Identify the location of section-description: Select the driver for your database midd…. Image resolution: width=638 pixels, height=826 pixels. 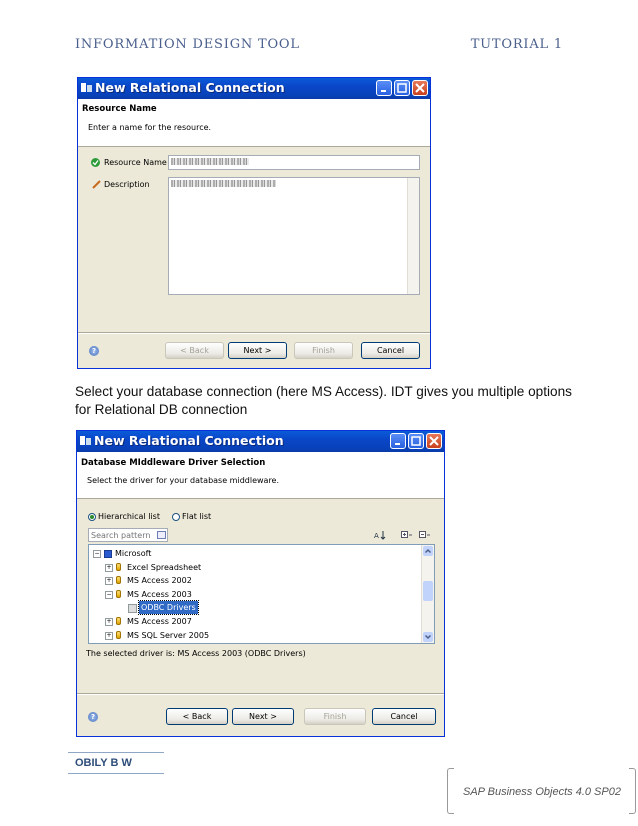
(183, 480).